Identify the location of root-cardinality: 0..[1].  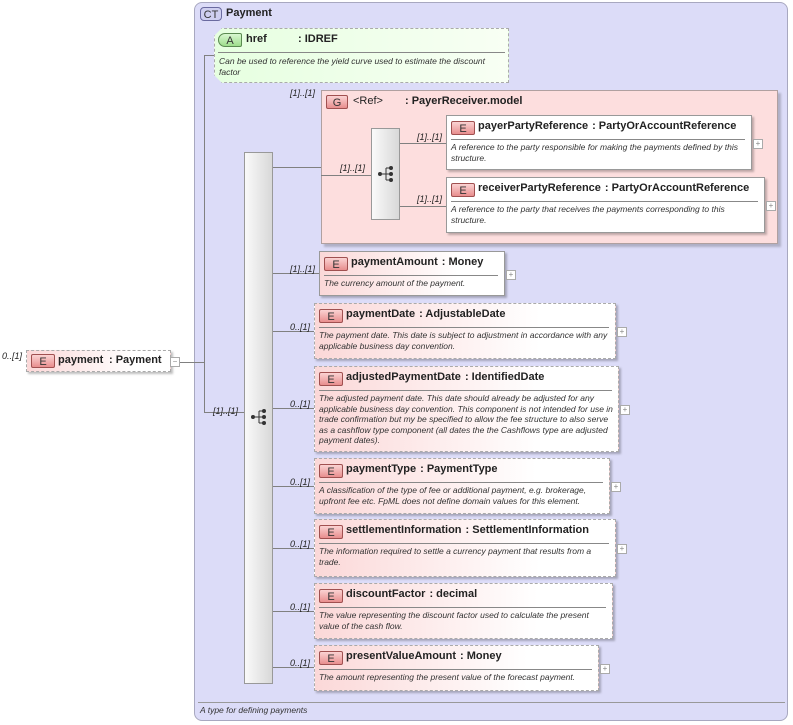
(12, 356).